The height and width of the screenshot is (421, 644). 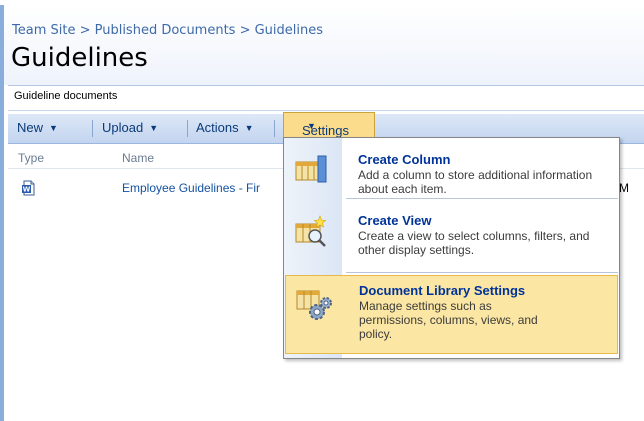 I want to click on modified-cell-fragment: M, so click(x=624, y=188).